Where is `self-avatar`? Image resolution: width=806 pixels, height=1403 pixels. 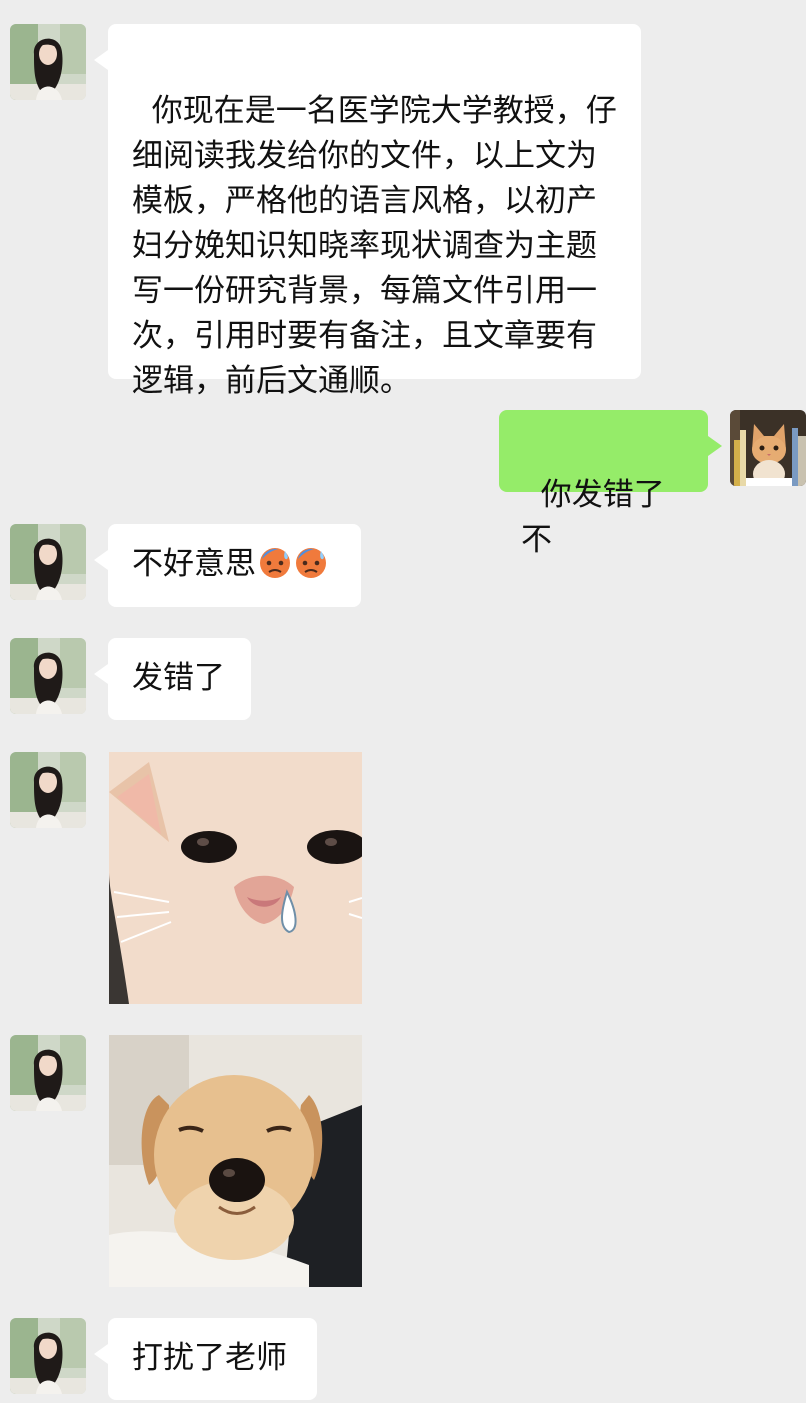
self-avatar is located at coordinates (768, 448).